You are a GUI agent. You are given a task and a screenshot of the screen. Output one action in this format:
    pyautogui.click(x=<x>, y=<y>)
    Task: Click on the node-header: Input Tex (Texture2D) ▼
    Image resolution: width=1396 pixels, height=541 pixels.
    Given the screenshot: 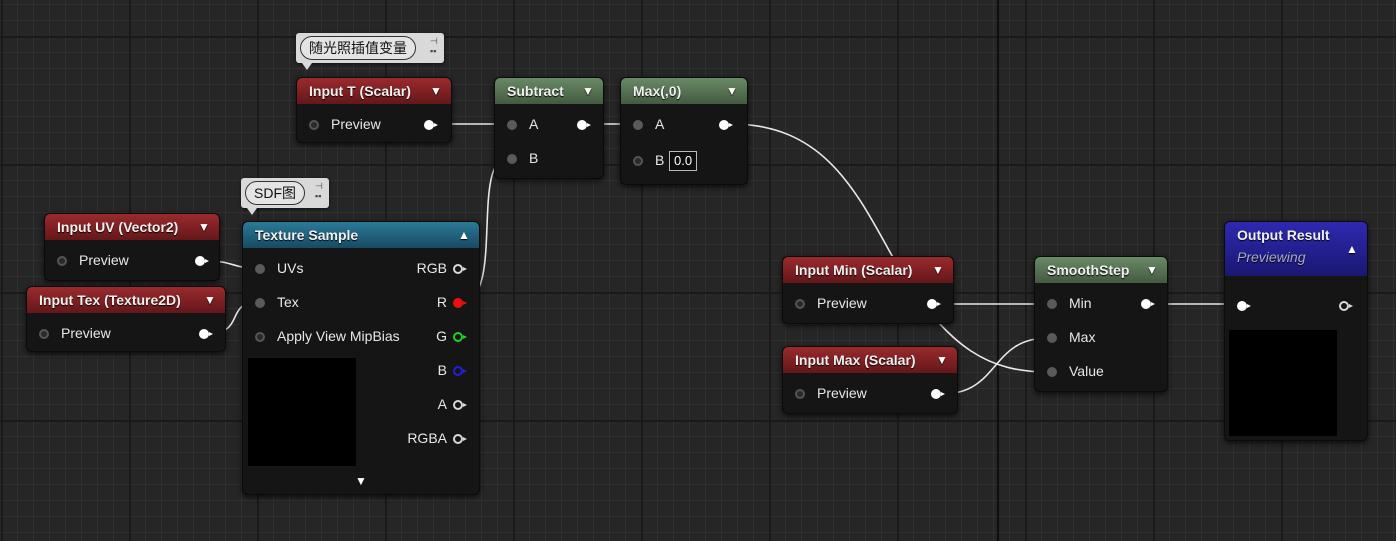 What is the action you would take?
    pyautogui.click(x=126, y=300)
    